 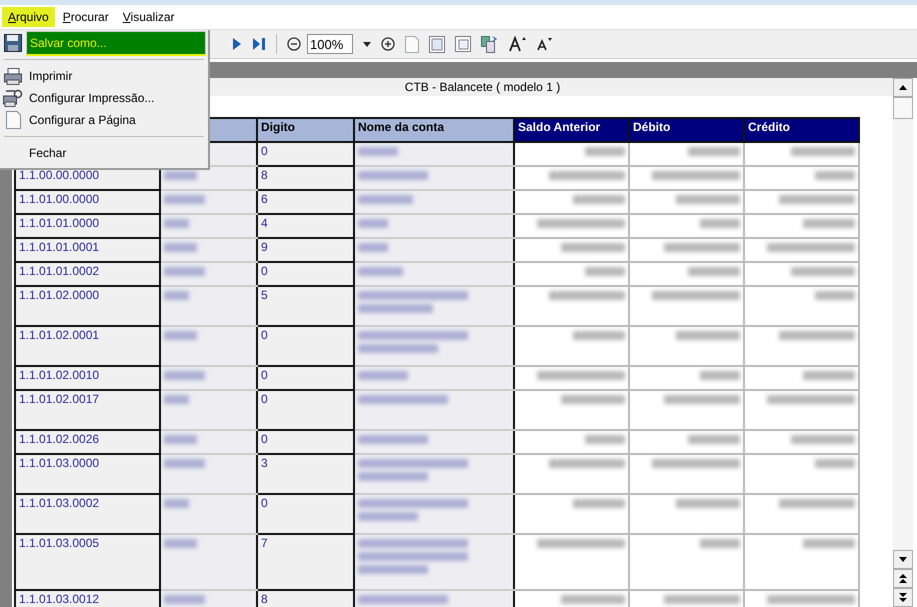 I want to click on menu-bar-item: Arquivo, so click(x=28, y=17).